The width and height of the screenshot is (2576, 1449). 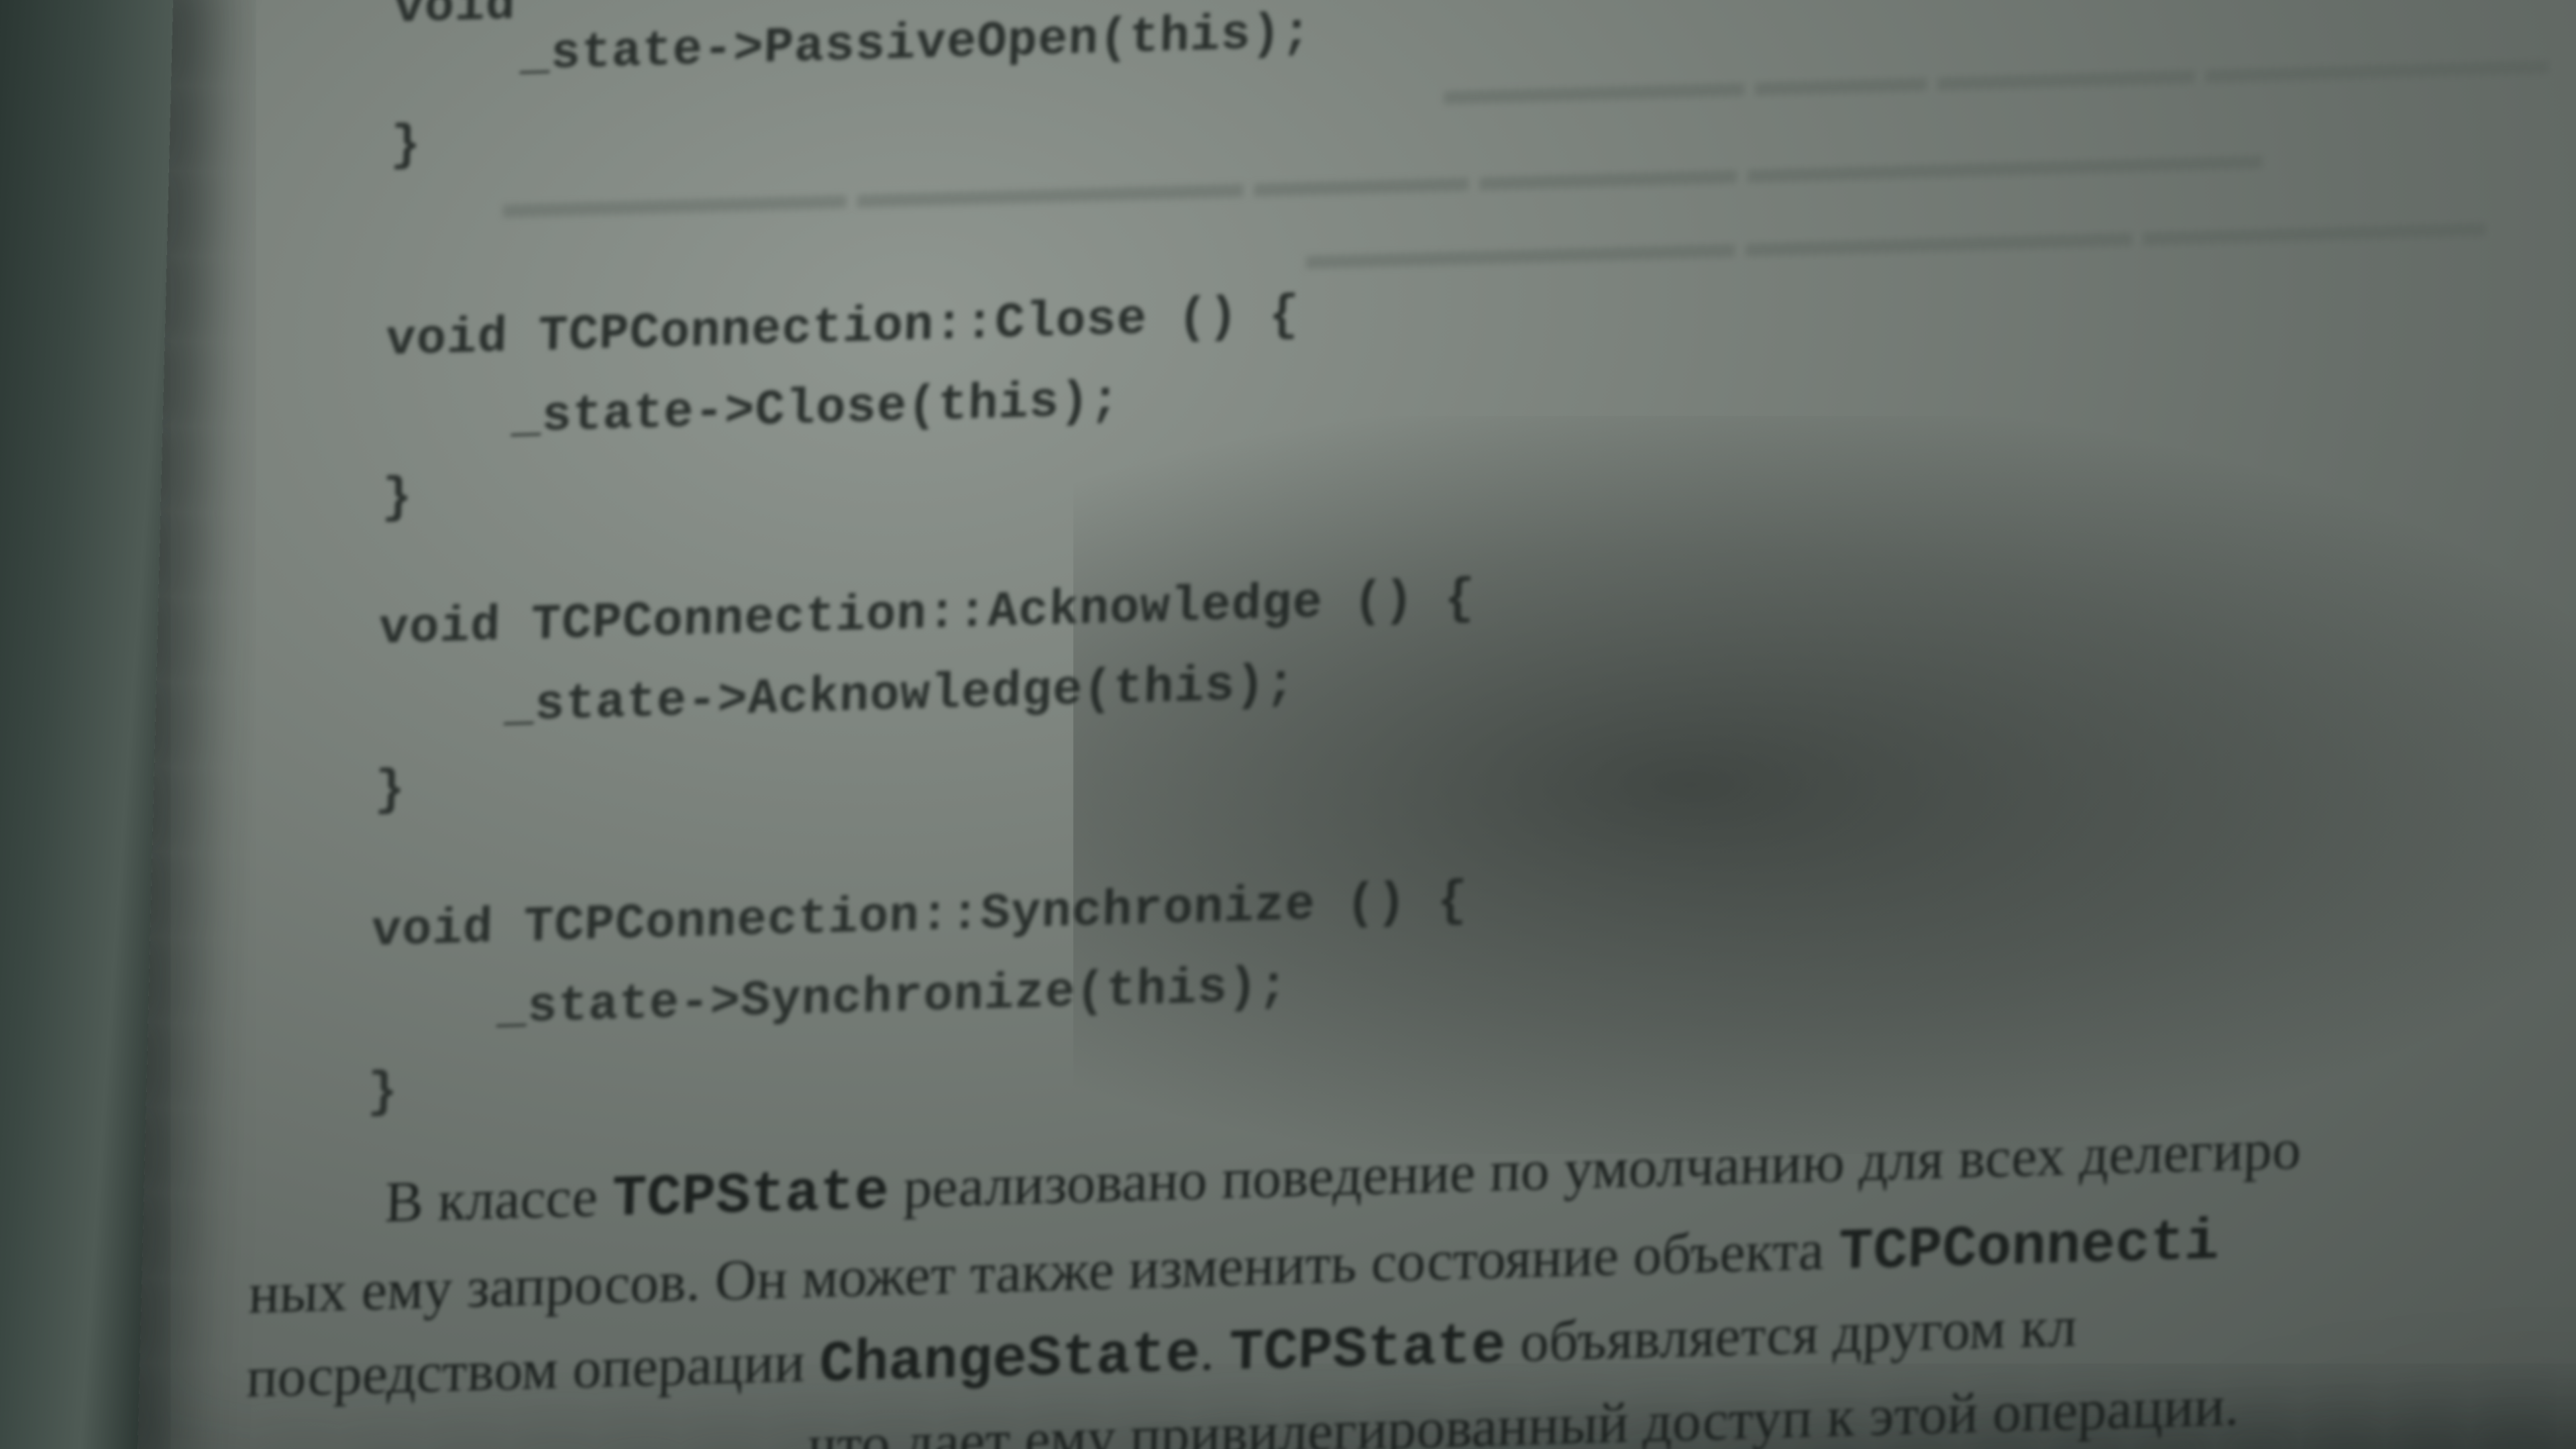 What do you see at coordinates (816, 409) in the screenshot?
I see `code-line: _state->Close(this);` at bounding box center [816, 409].